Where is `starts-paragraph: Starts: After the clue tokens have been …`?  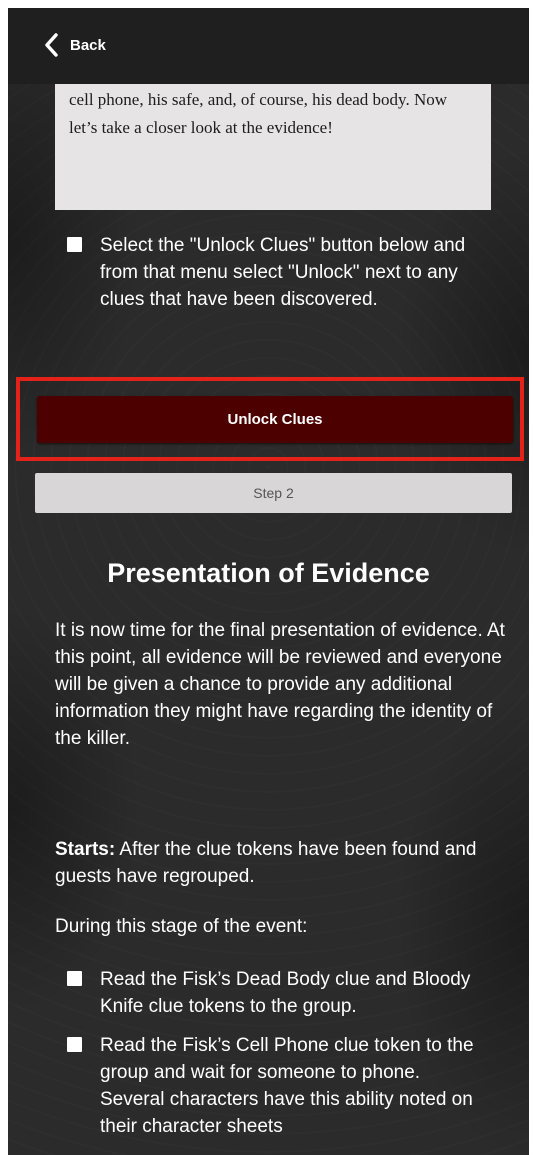
starts-paragraph: Starts: After the clue tokens have been … is located at coordinates (280, 863).